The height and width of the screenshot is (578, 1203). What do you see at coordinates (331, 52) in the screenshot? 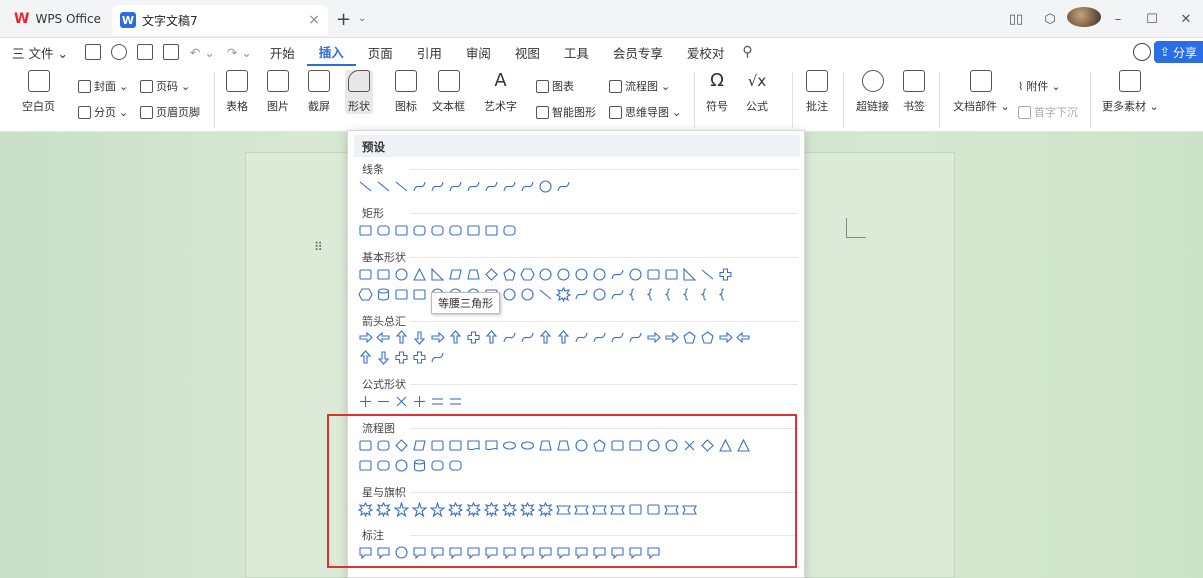
I see `menu-insert: 插入` at bounding box center [331, 52].